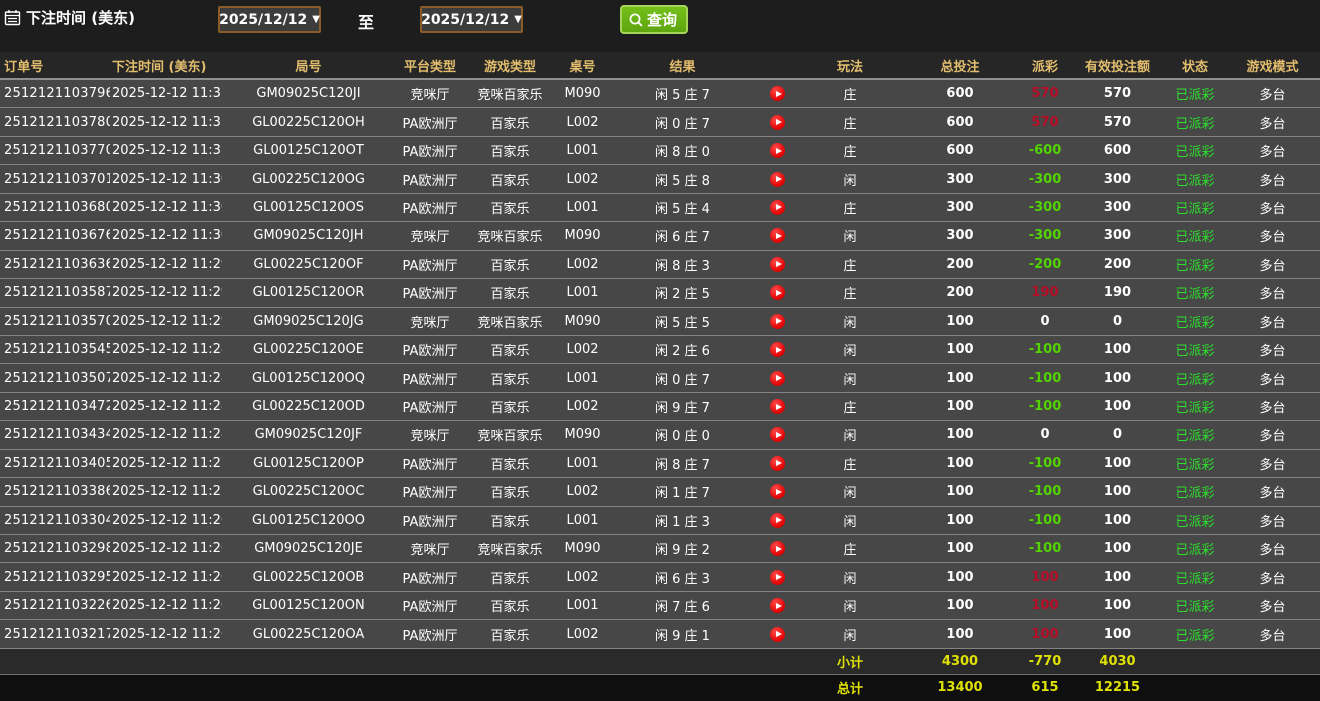 The height and width of the screenshot is (701, 1320). What do you see at coordinates (960, 293) in the screenshot?
I see `cell-total-bet: 200` at bounding box center [960, 293].